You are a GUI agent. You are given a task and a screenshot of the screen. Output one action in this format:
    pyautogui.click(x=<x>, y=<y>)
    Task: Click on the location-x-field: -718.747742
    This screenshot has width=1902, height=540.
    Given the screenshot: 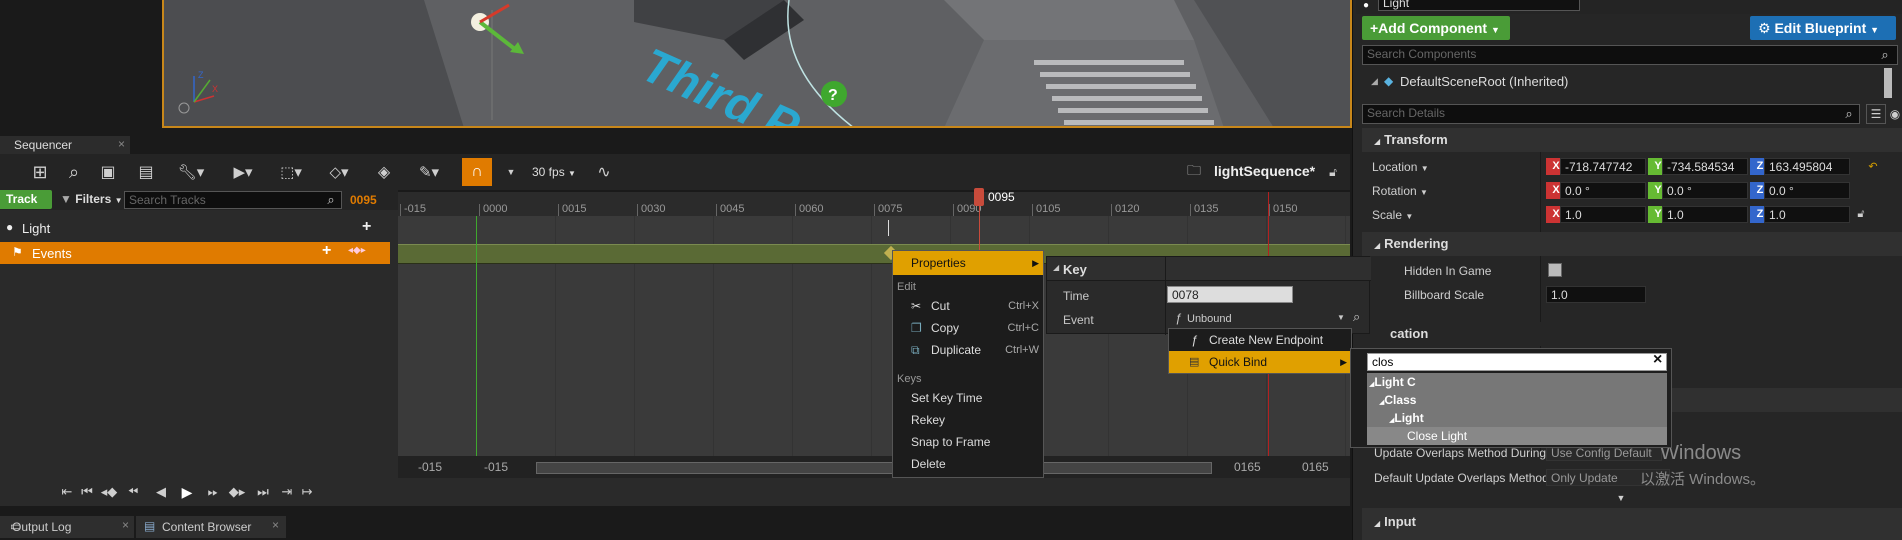 What is the action you would take?
    pyautogui.click(x=1603, y=166)
    